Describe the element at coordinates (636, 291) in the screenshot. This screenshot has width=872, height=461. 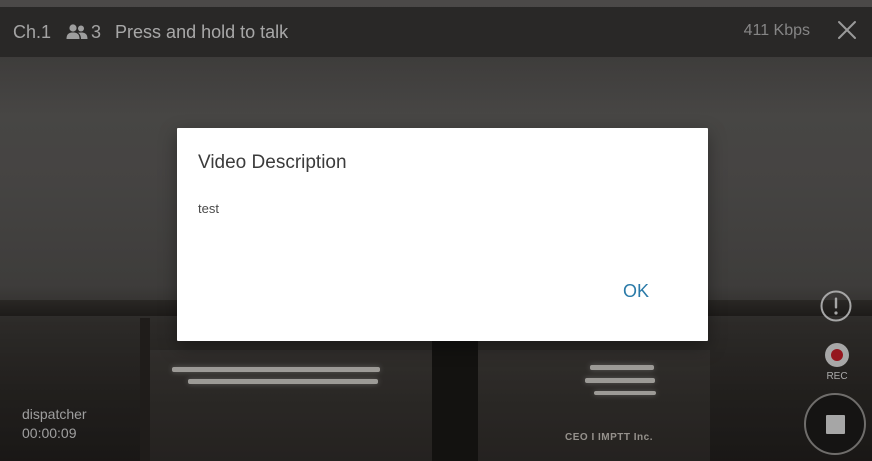
I see `ok-button: OK` at that location.